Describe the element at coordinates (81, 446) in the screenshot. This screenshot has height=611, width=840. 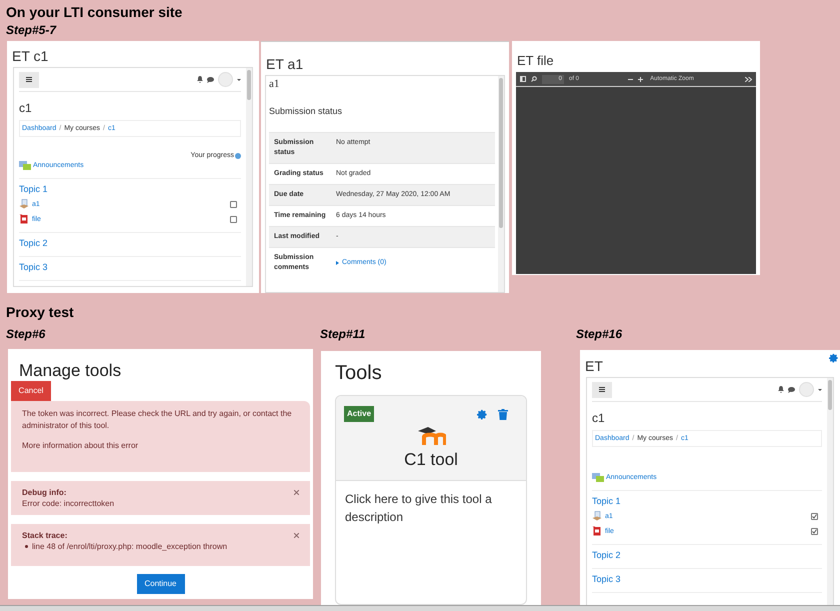
I see `more-info-text: More information about this error` at that location.